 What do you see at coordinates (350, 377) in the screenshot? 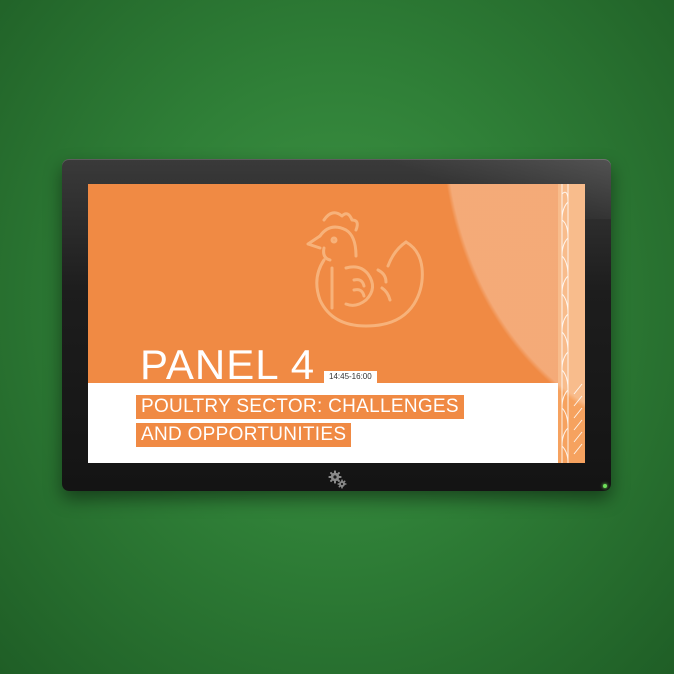
I see `time-badge: 14:45-16:00` at bounding box center [350, 377].